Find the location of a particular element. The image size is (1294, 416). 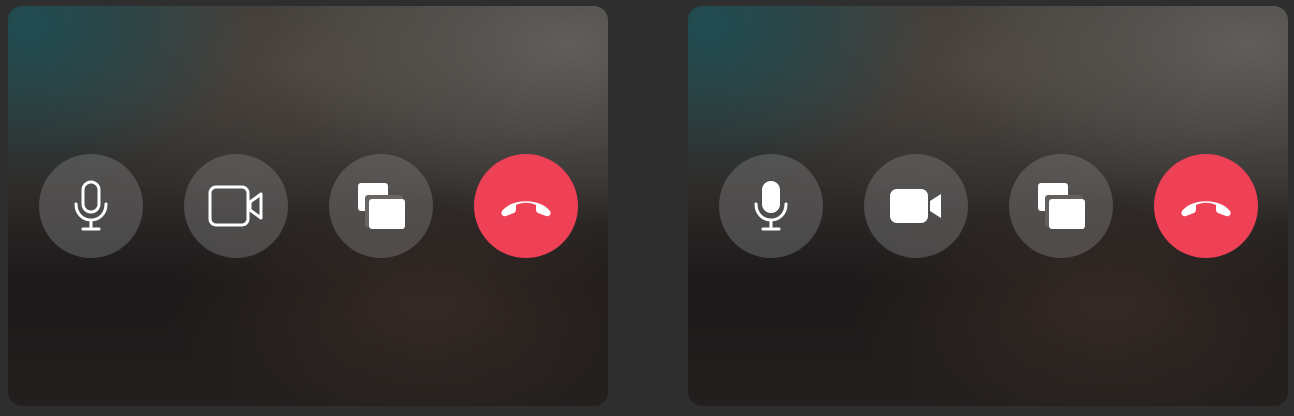

microphone-outline-icon is located at coordinates (91, 205).